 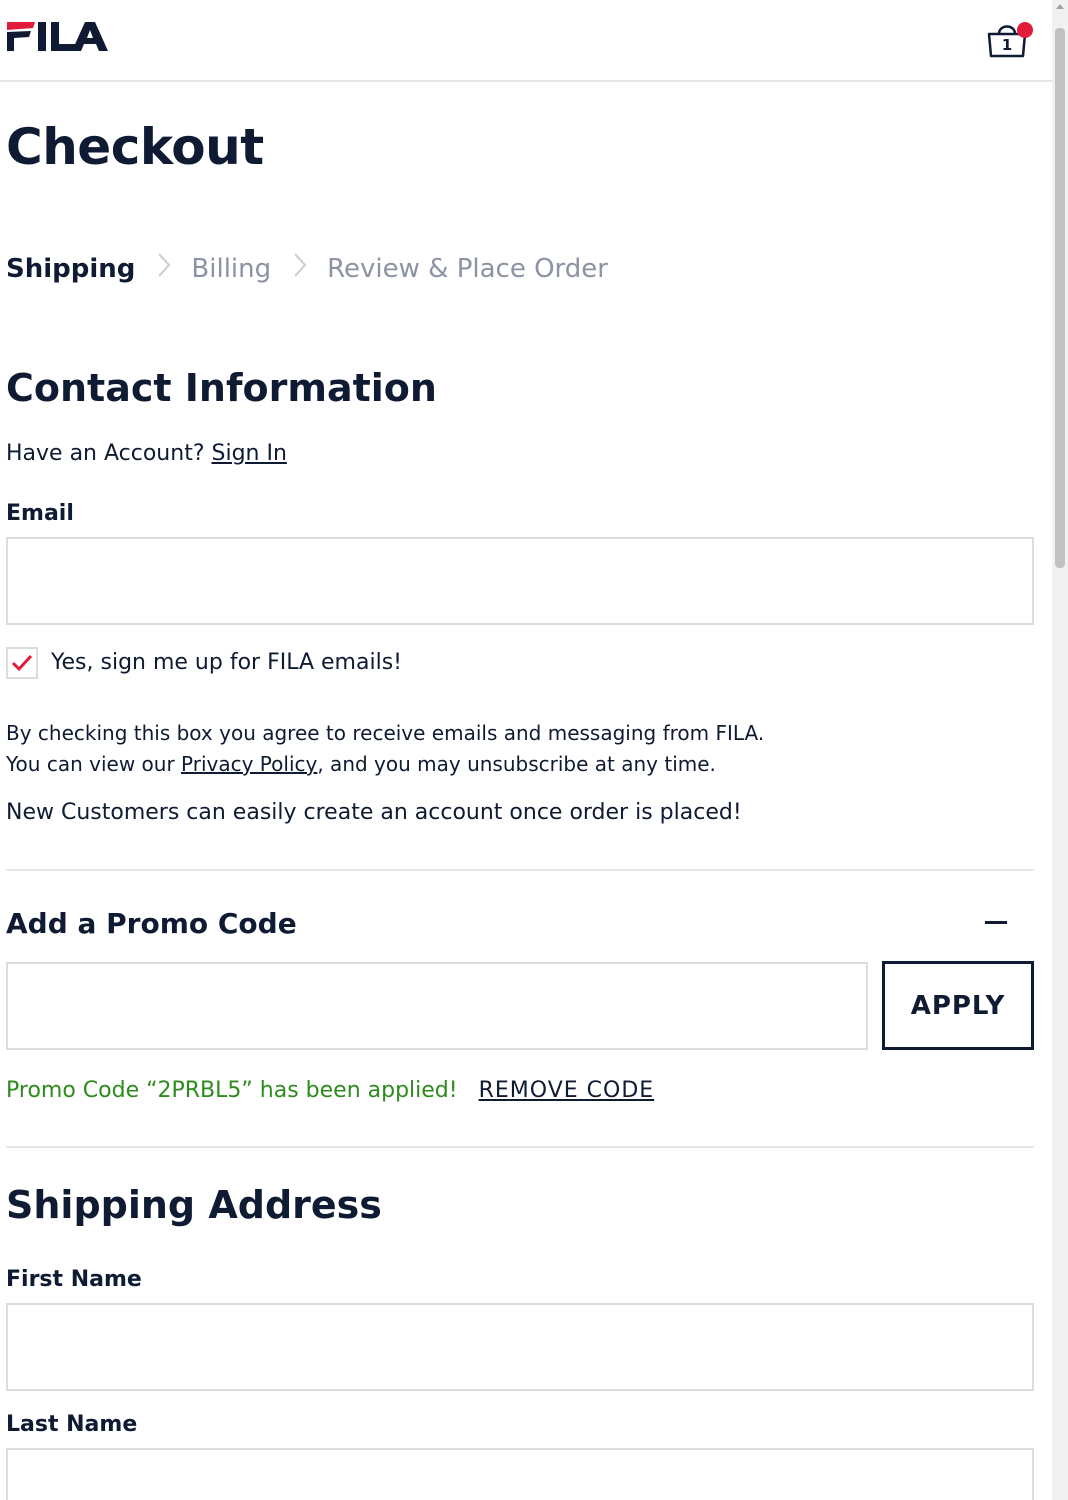 What do you see at coordinates (520, 1474) in the screenshot?
I see `last-name-field` at bounding box center [520, 1474].